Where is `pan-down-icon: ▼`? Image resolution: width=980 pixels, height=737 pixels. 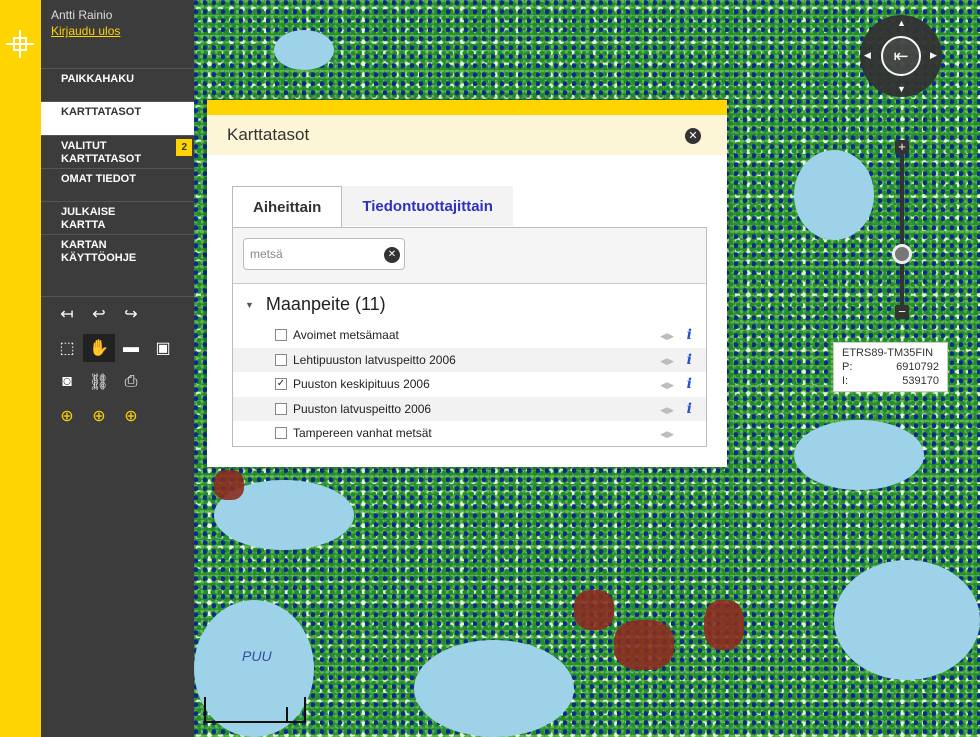
pan-down-icon: ▼ is located at coordinates (901, 89).